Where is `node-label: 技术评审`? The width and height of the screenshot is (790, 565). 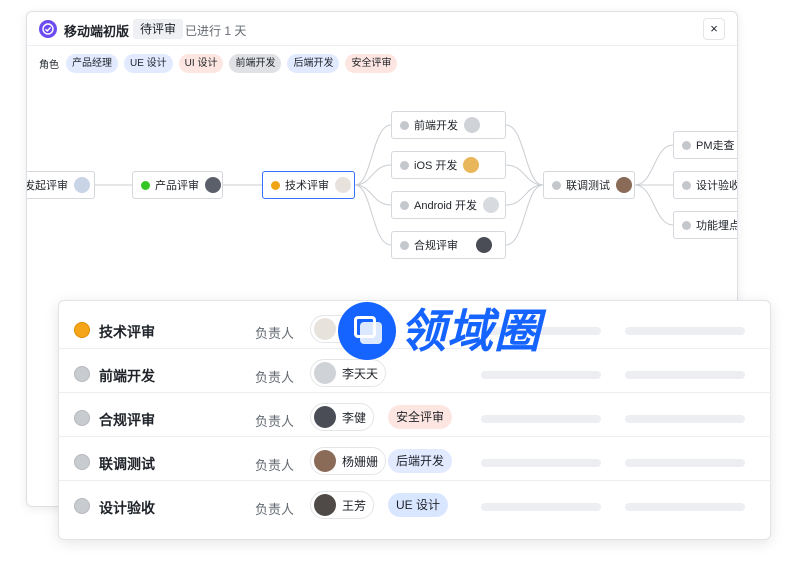 node-label: 技术评审 is located at coordinates (307, 186).